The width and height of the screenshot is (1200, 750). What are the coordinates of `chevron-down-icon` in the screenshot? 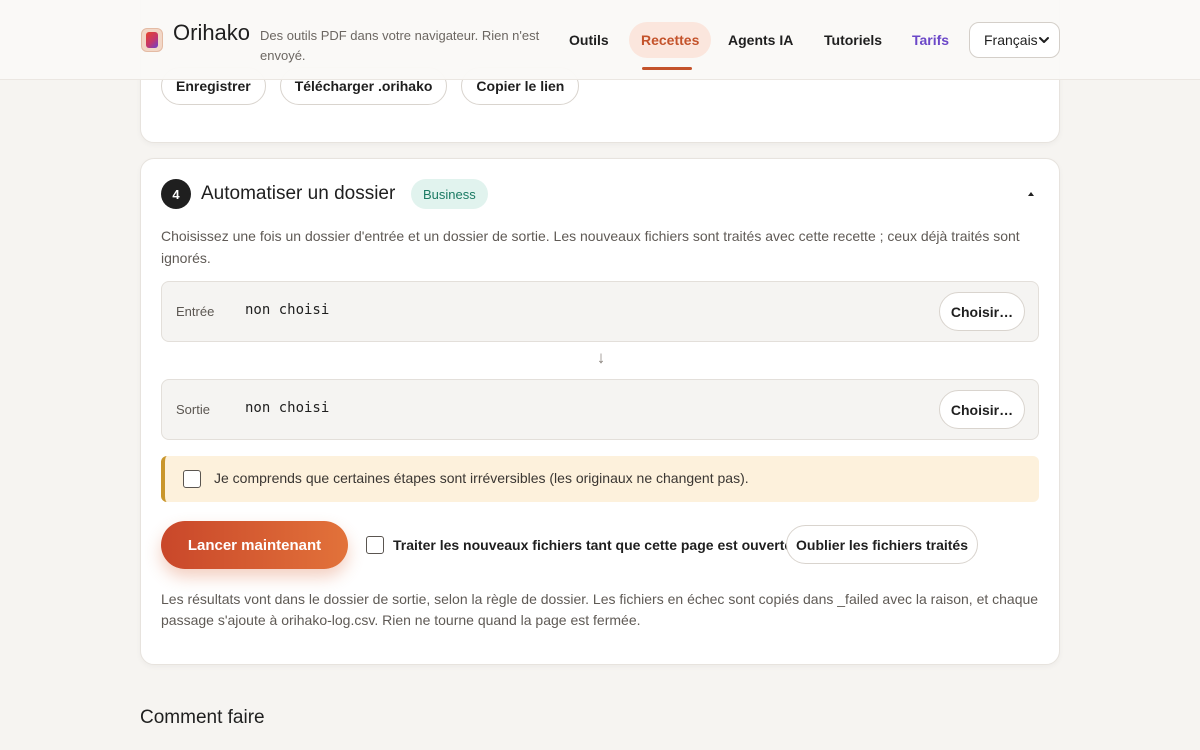 It's located at (1044, 40).